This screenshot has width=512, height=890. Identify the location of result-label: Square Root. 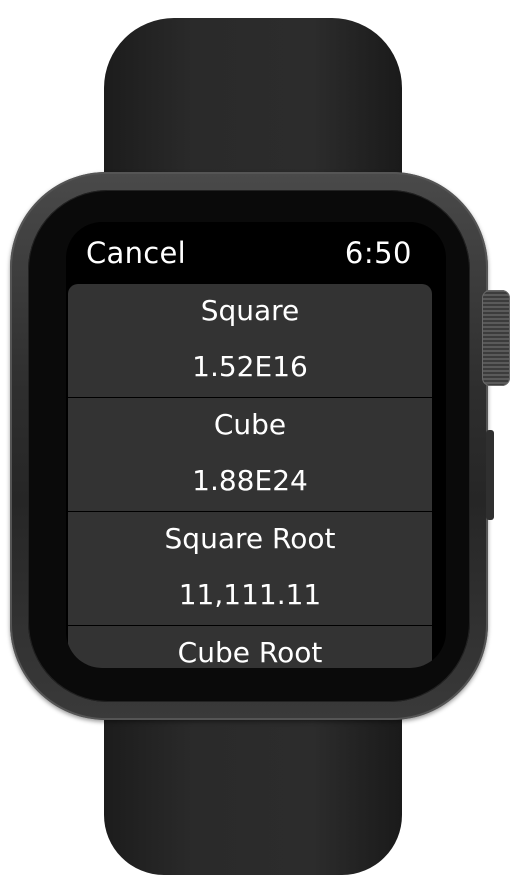
(250, 538).